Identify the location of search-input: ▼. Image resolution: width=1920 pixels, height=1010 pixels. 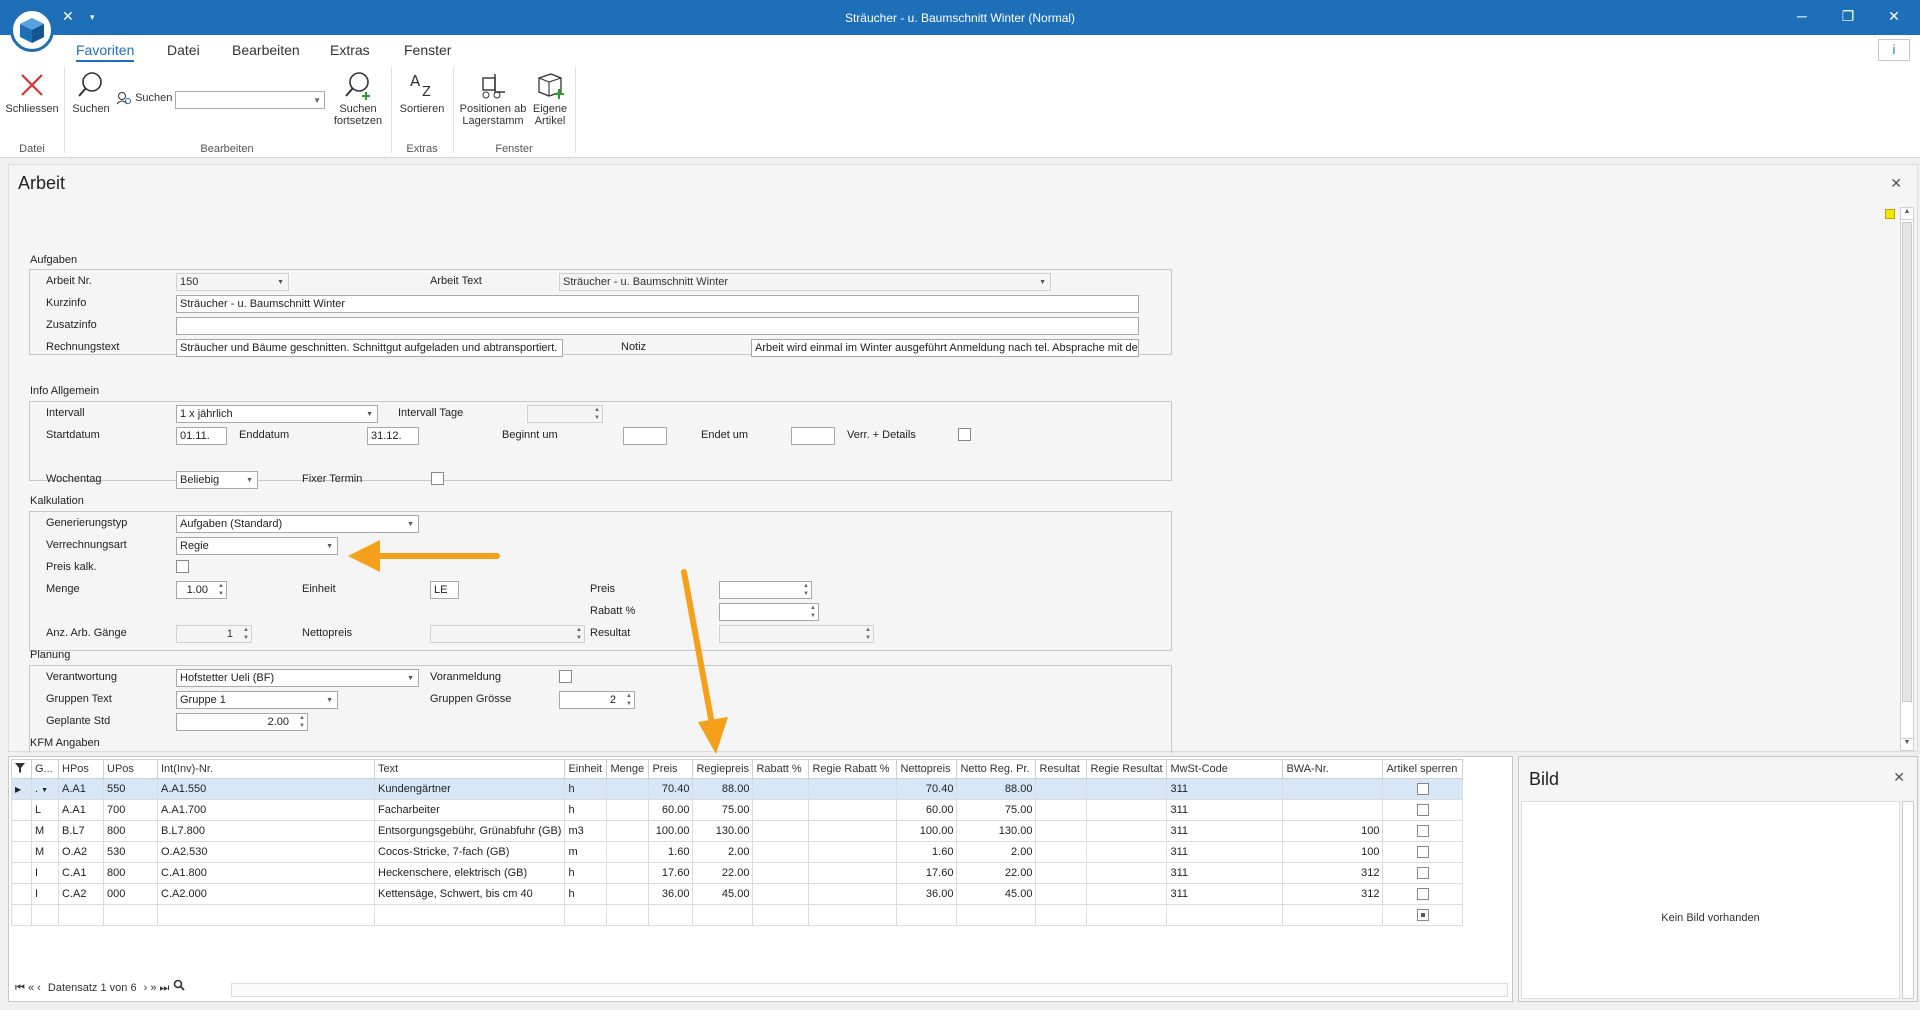
(250, 100).